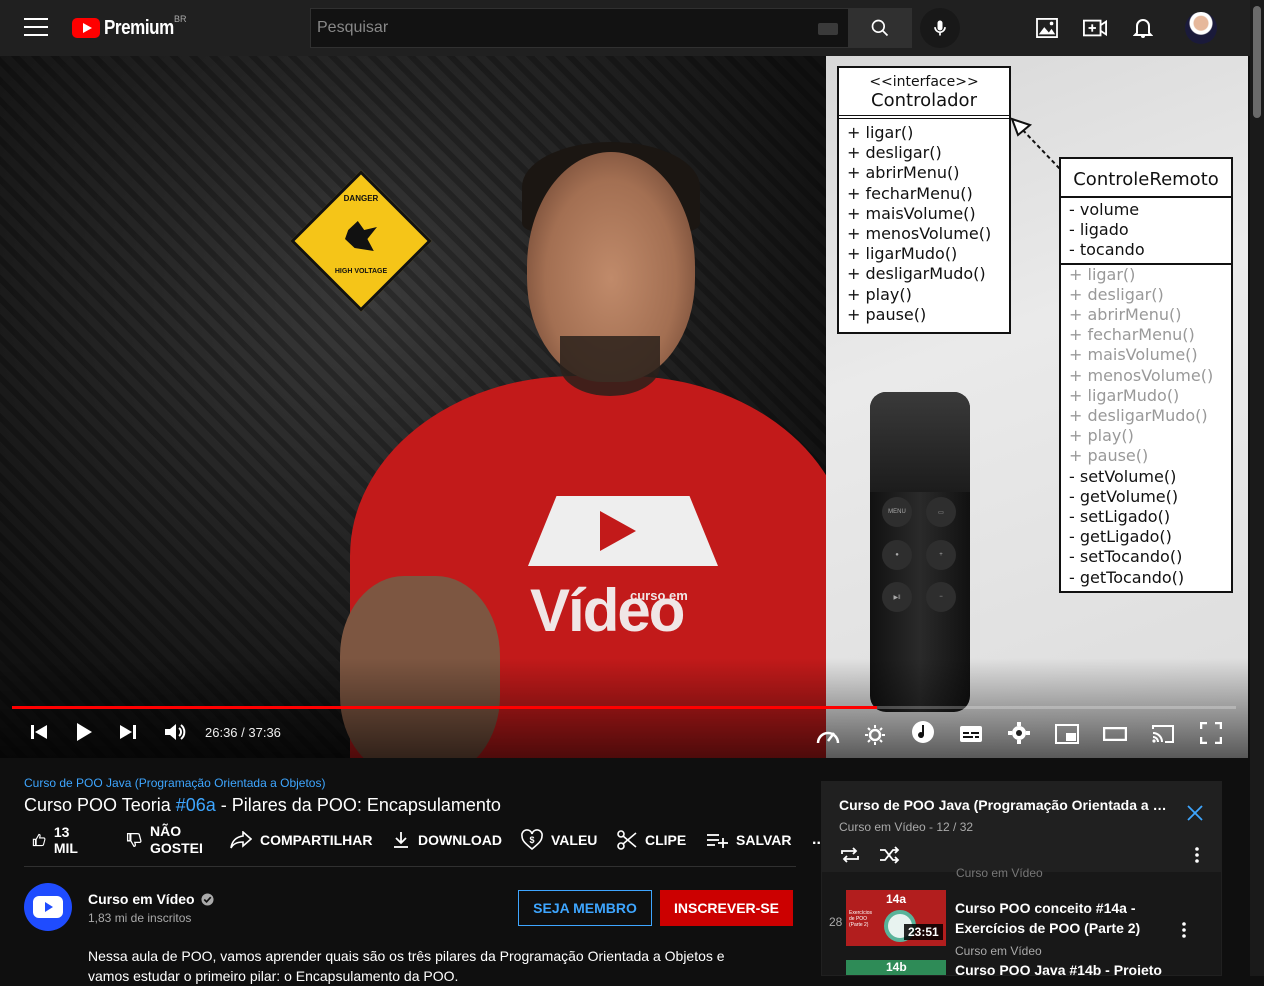  I want to click on uml-class-name: ControleRemoto, so click(1146, 179).